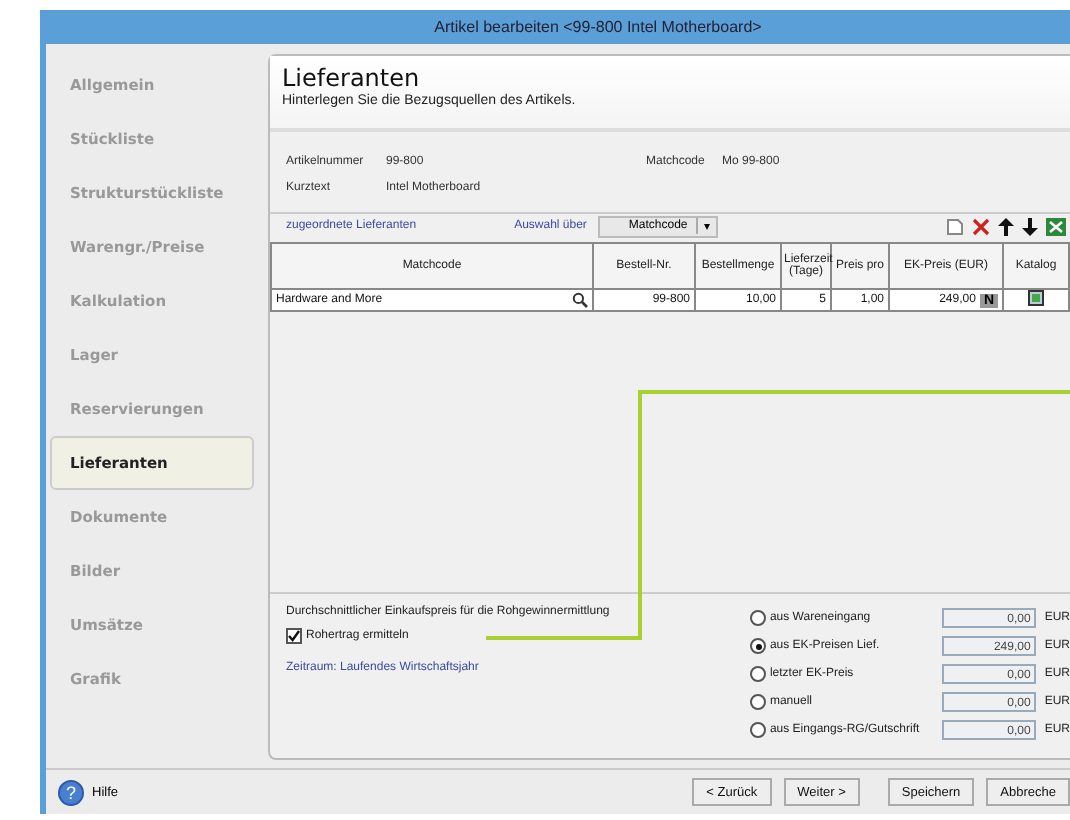 This screenshot has width=1070, height=820. I want to click on delete-icon, so click(981, 226).